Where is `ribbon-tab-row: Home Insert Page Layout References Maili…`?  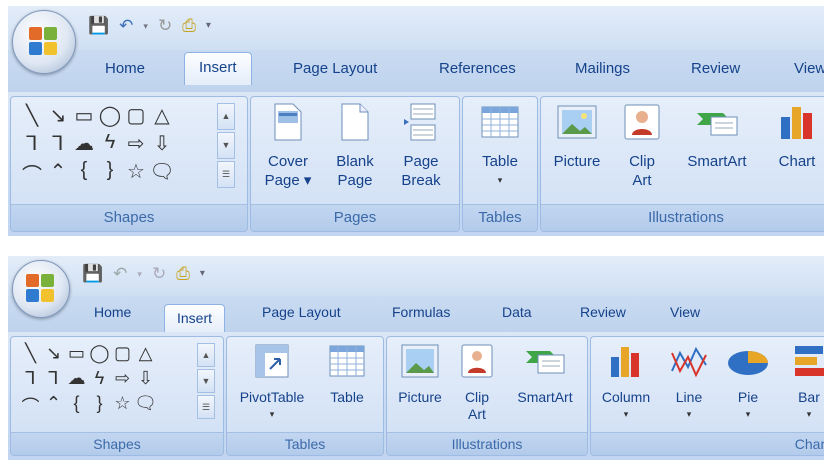
ribbon-tab-row: Home Insert Page Layout References Maili… is located at coordinates (416, 71).